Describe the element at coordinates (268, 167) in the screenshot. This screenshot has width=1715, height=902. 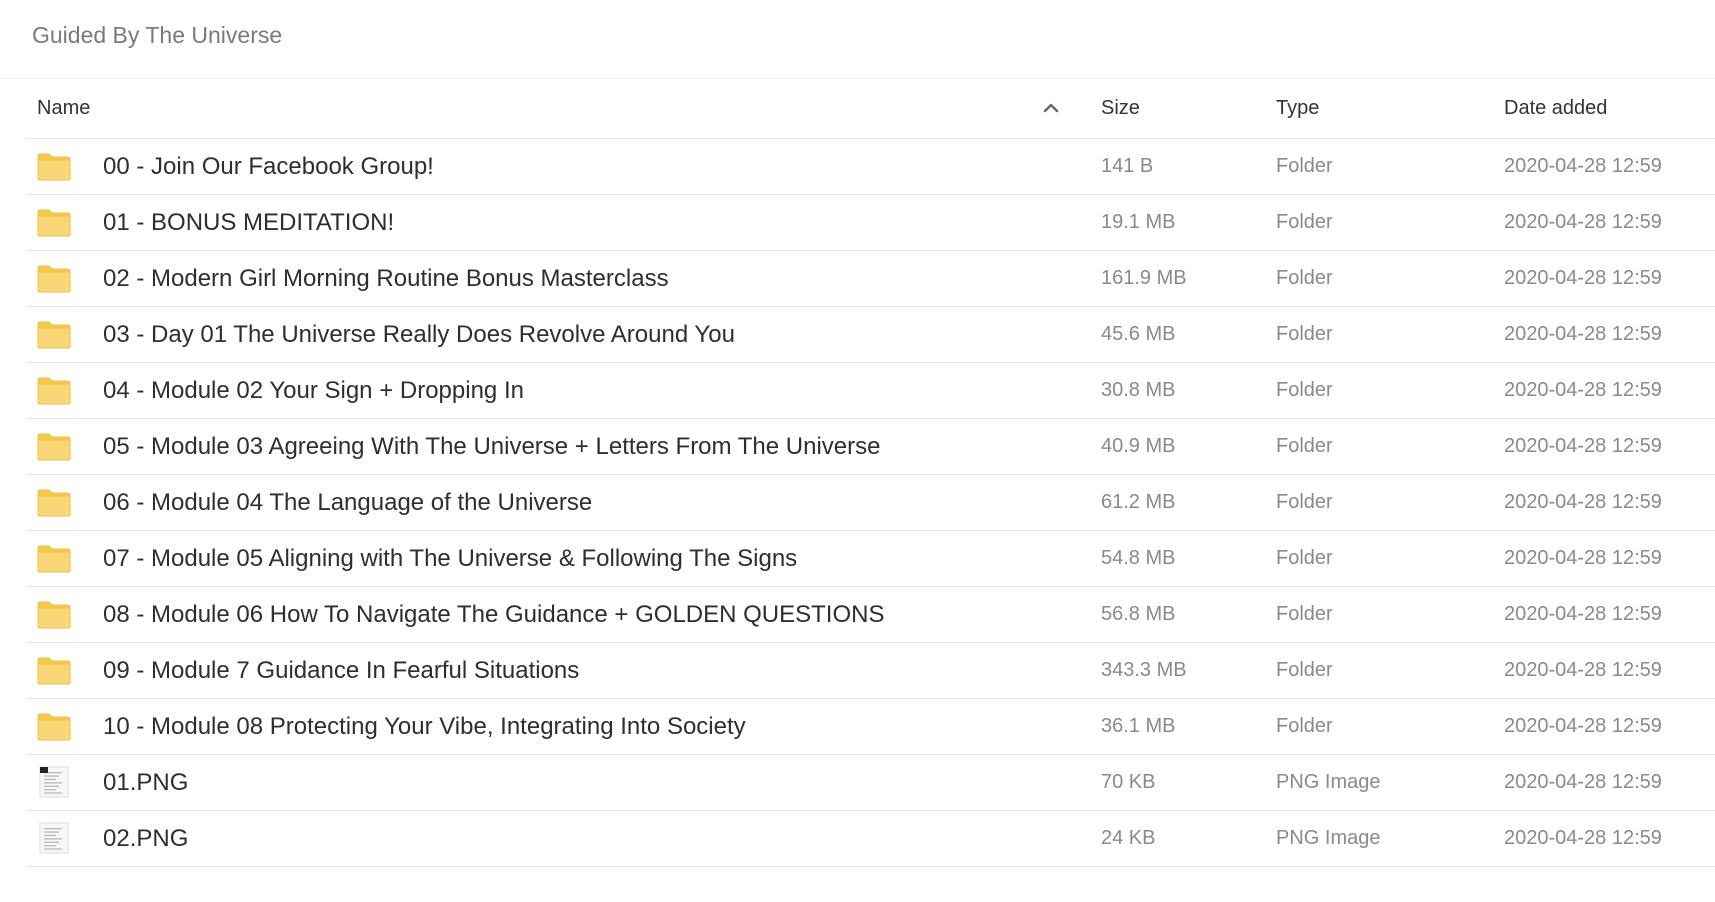
I see `file-name: 00 - Join Our Facebook Group!` at that location.